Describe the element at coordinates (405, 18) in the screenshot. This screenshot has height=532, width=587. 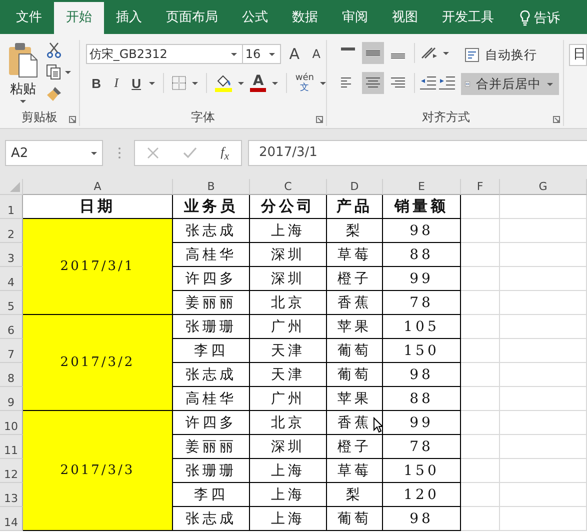
I see `ribbon-tab: 视图` at that location.